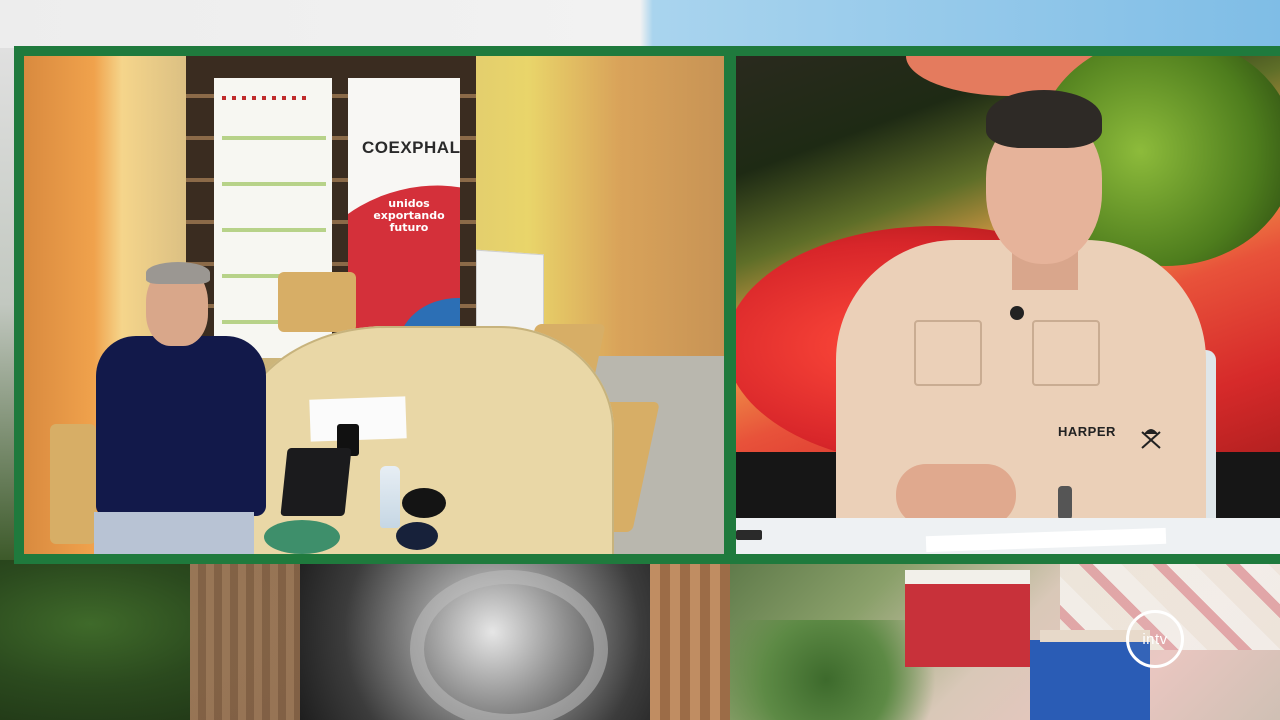 The image size is (1280, 720). What do you see at coordinates (509, 645) in the screenshot?
I see `fortress-tower` at bounding box center [509, 645].